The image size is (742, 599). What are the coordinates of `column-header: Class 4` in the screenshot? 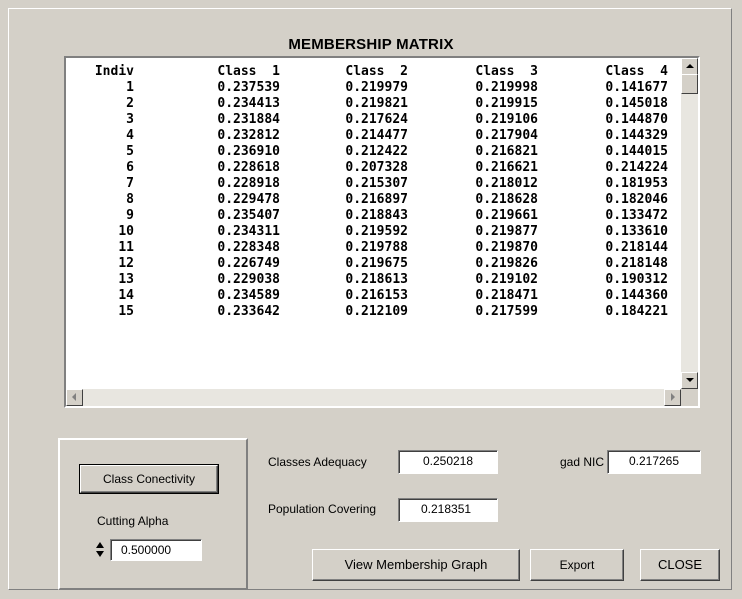 It's located at (636, 71).